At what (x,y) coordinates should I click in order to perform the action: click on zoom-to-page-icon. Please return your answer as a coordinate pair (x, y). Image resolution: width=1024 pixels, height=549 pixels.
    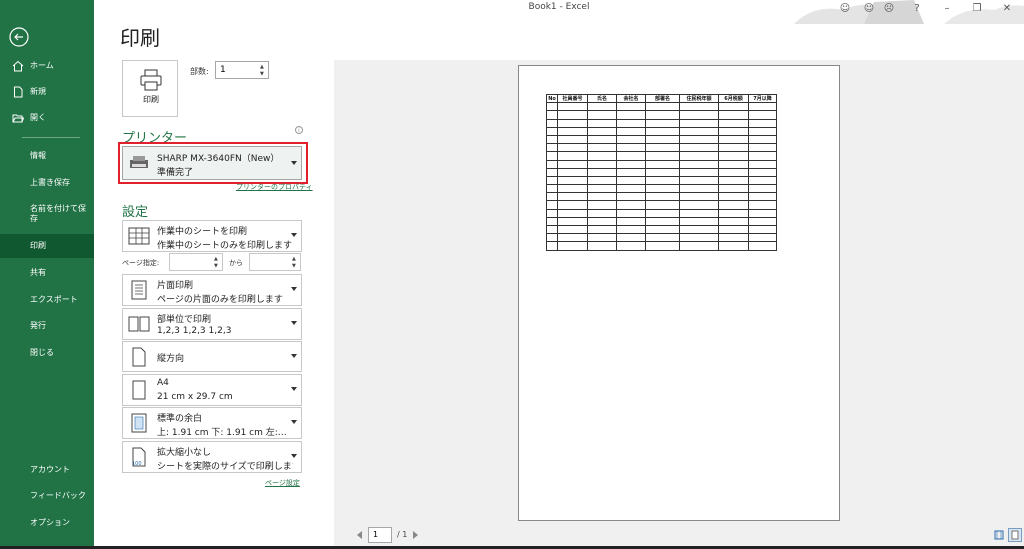
    Looking at the image, I should click on (1015, 535).